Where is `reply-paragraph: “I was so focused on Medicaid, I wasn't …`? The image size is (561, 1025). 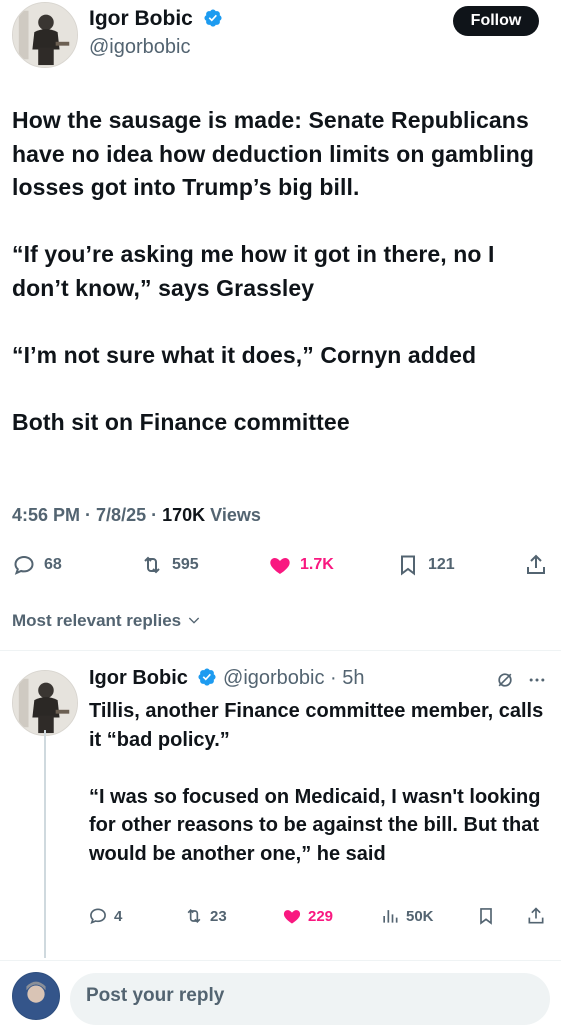 reply-paragraph: “I was so focused on Medicaid, I wasn't … is located at coordinates (315, 825).